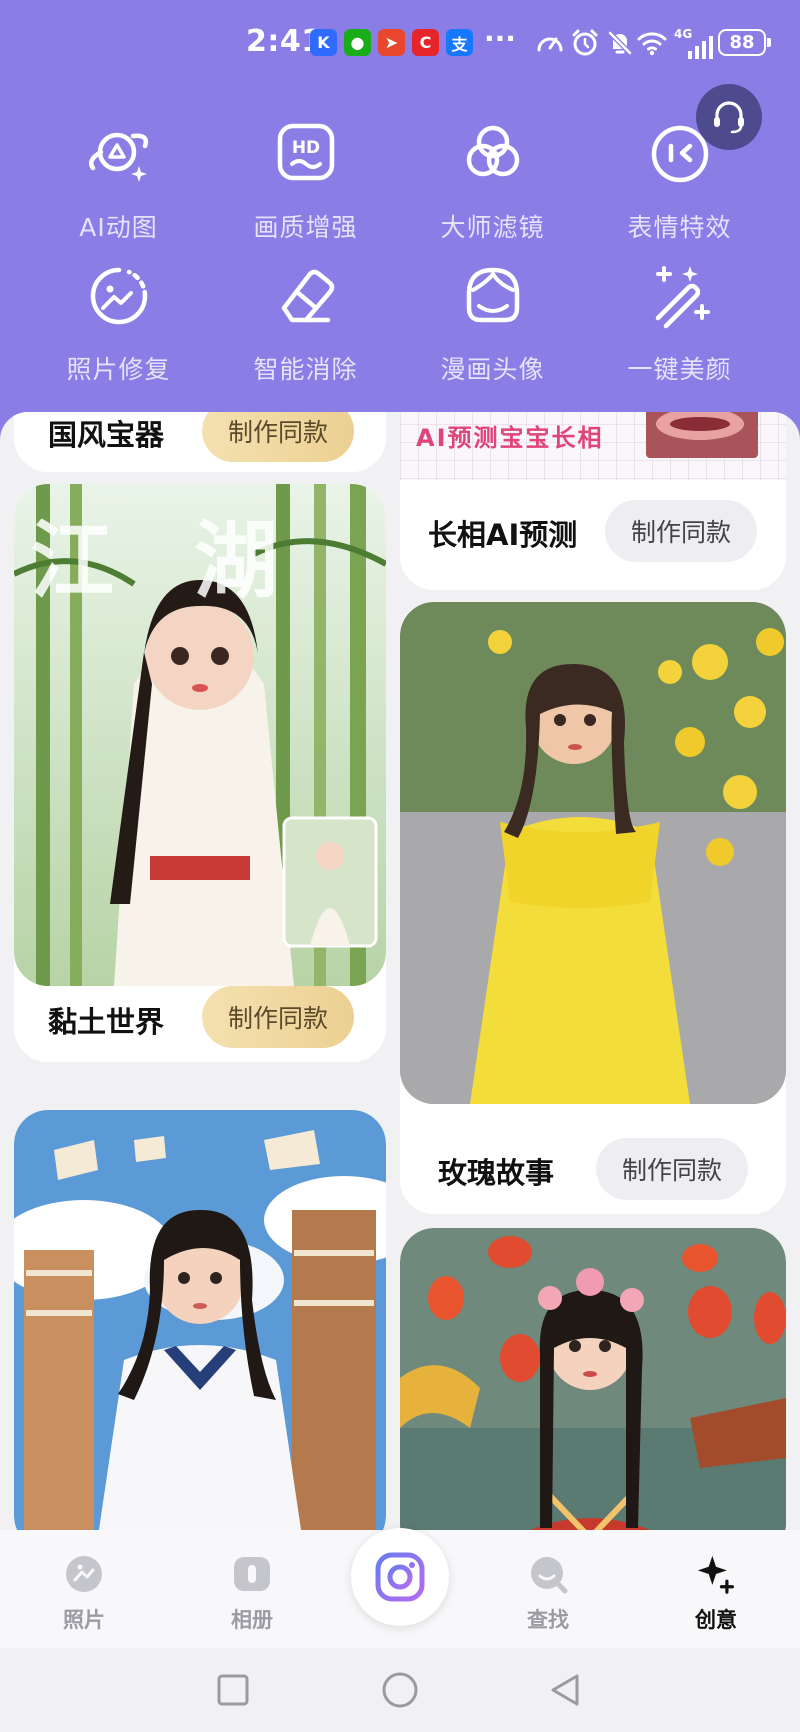 This screenshot has width=800, height=1732. I want to click on tool-one-click-beauty: 一键美颜, so click(679, 323).